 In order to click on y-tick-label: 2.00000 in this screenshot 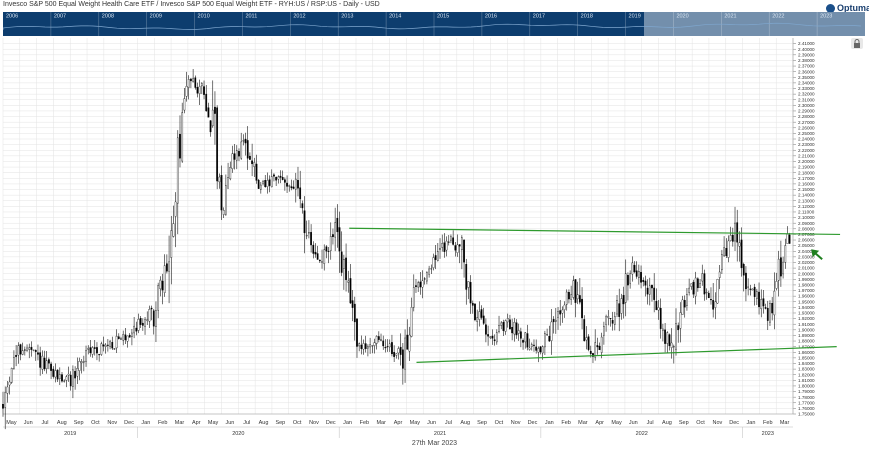, I will do `click(806, 273)`.